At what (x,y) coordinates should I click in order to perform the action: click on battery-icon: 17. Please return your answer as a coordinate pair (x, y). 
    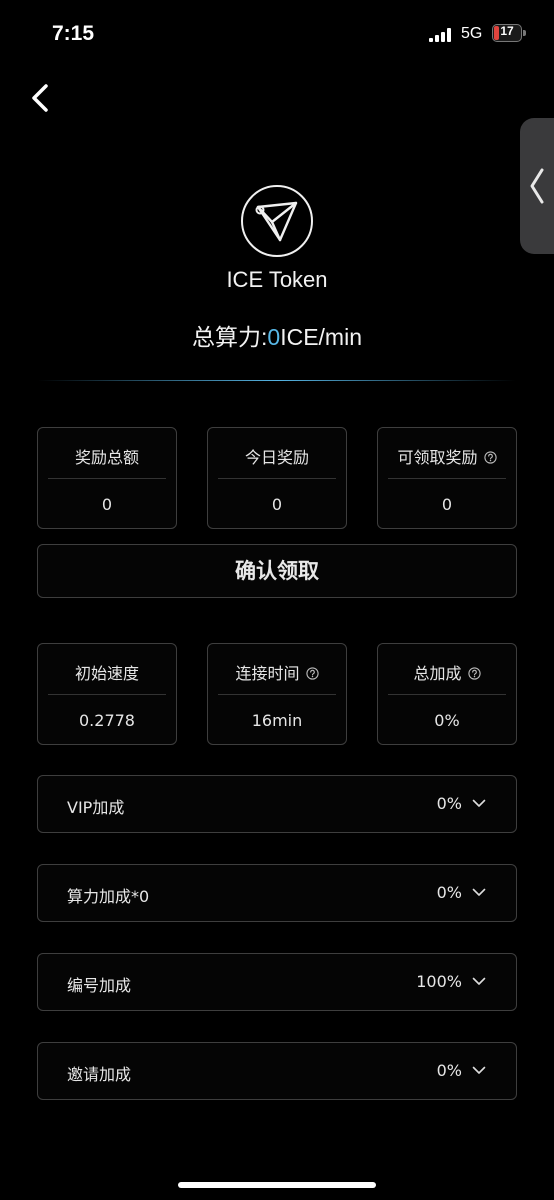
    Looking at the image, I should click on (507, 33).